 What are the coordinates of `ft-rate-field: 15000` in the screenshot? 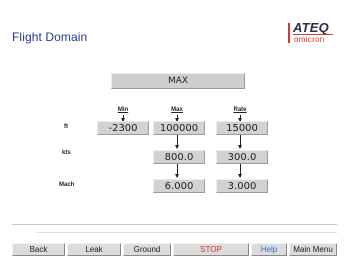 It's located at (242, 128).